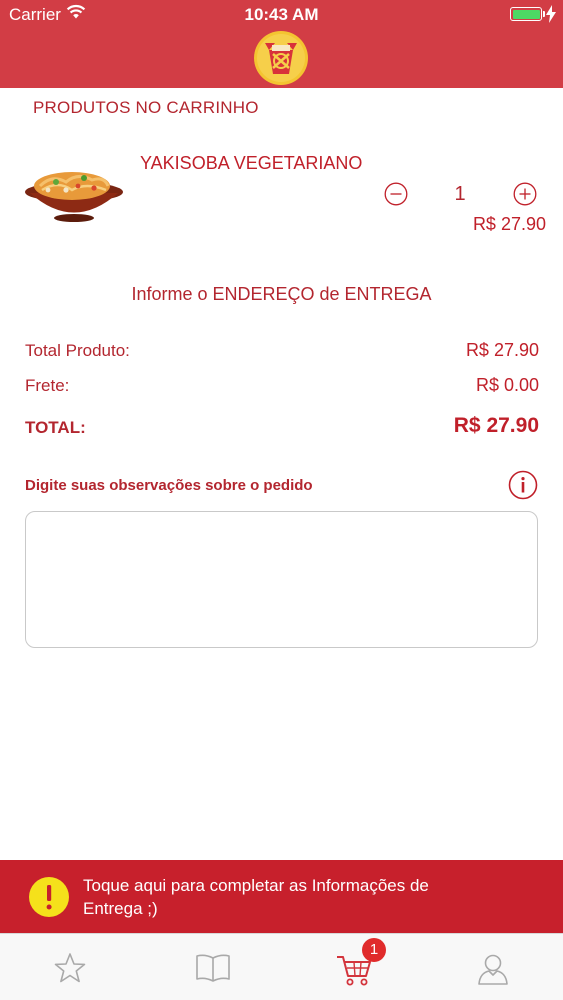  Describe the element at coordinates (507, 385) in the screenshot. I see `shipping-value: R$ 0.00` at that location.